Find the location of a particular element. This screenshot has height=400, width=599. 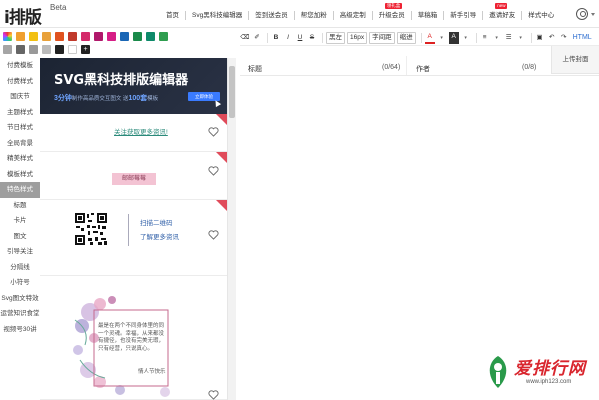

background-color-button: A is located at coordinates (453, 37).